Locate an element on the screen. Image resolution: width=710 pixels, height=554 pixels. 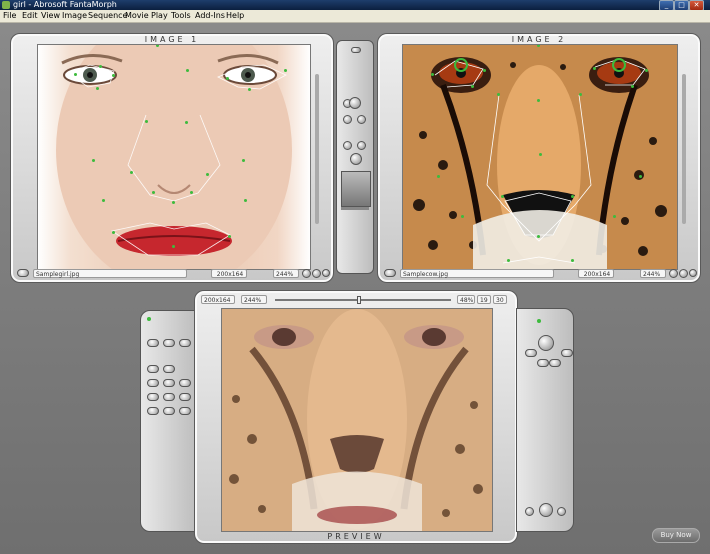
menu-view: View is located at coordinates (50, 16).